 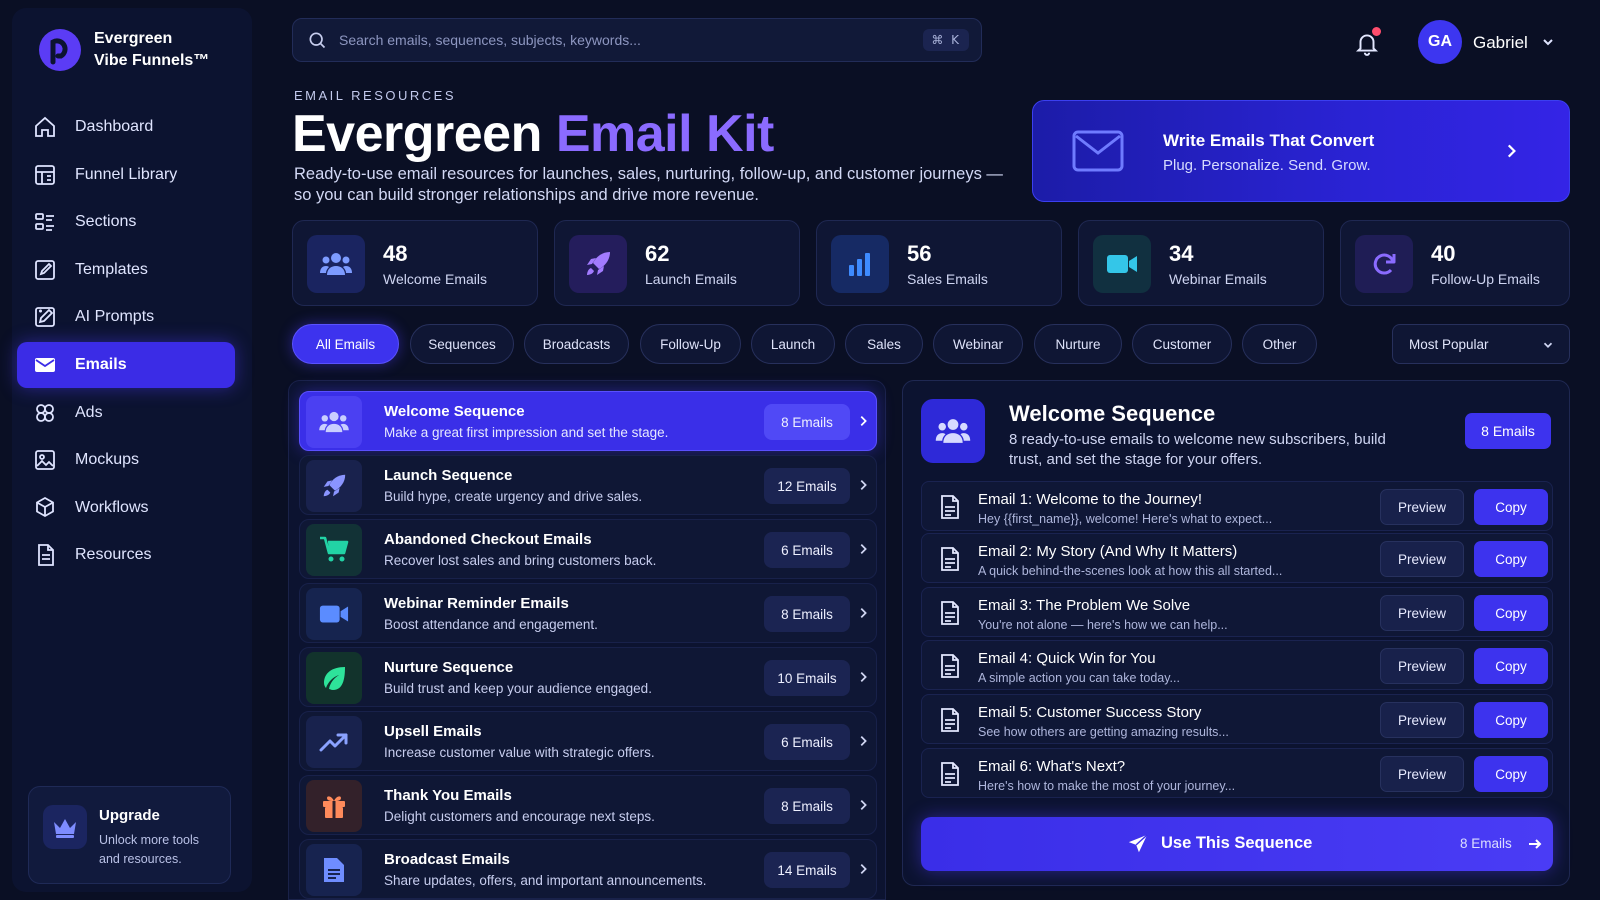 I want to click on stat-value: 48, so click(x=395, y=253).